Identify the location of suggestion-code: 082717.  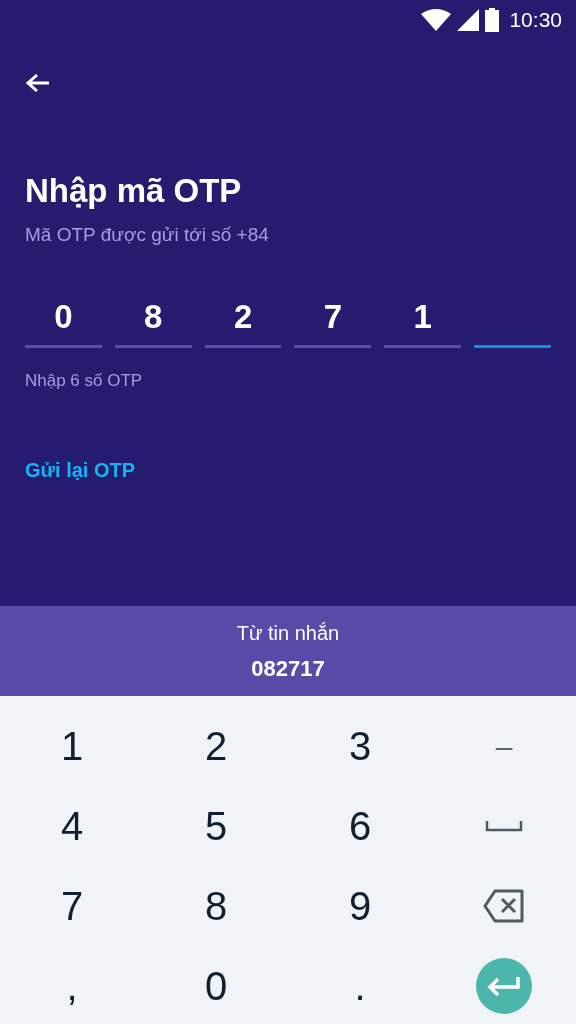
(288, 668).